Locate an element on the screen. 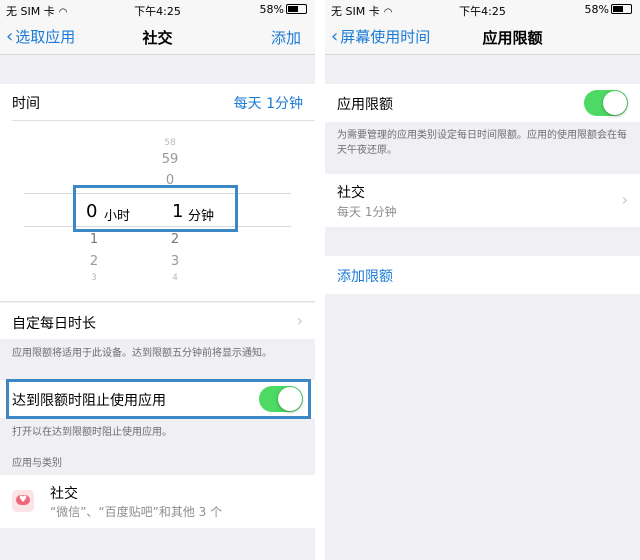 The height and width of the screenshot is (560, 640). category-name: 社交 is located at coordinates (351, 193).